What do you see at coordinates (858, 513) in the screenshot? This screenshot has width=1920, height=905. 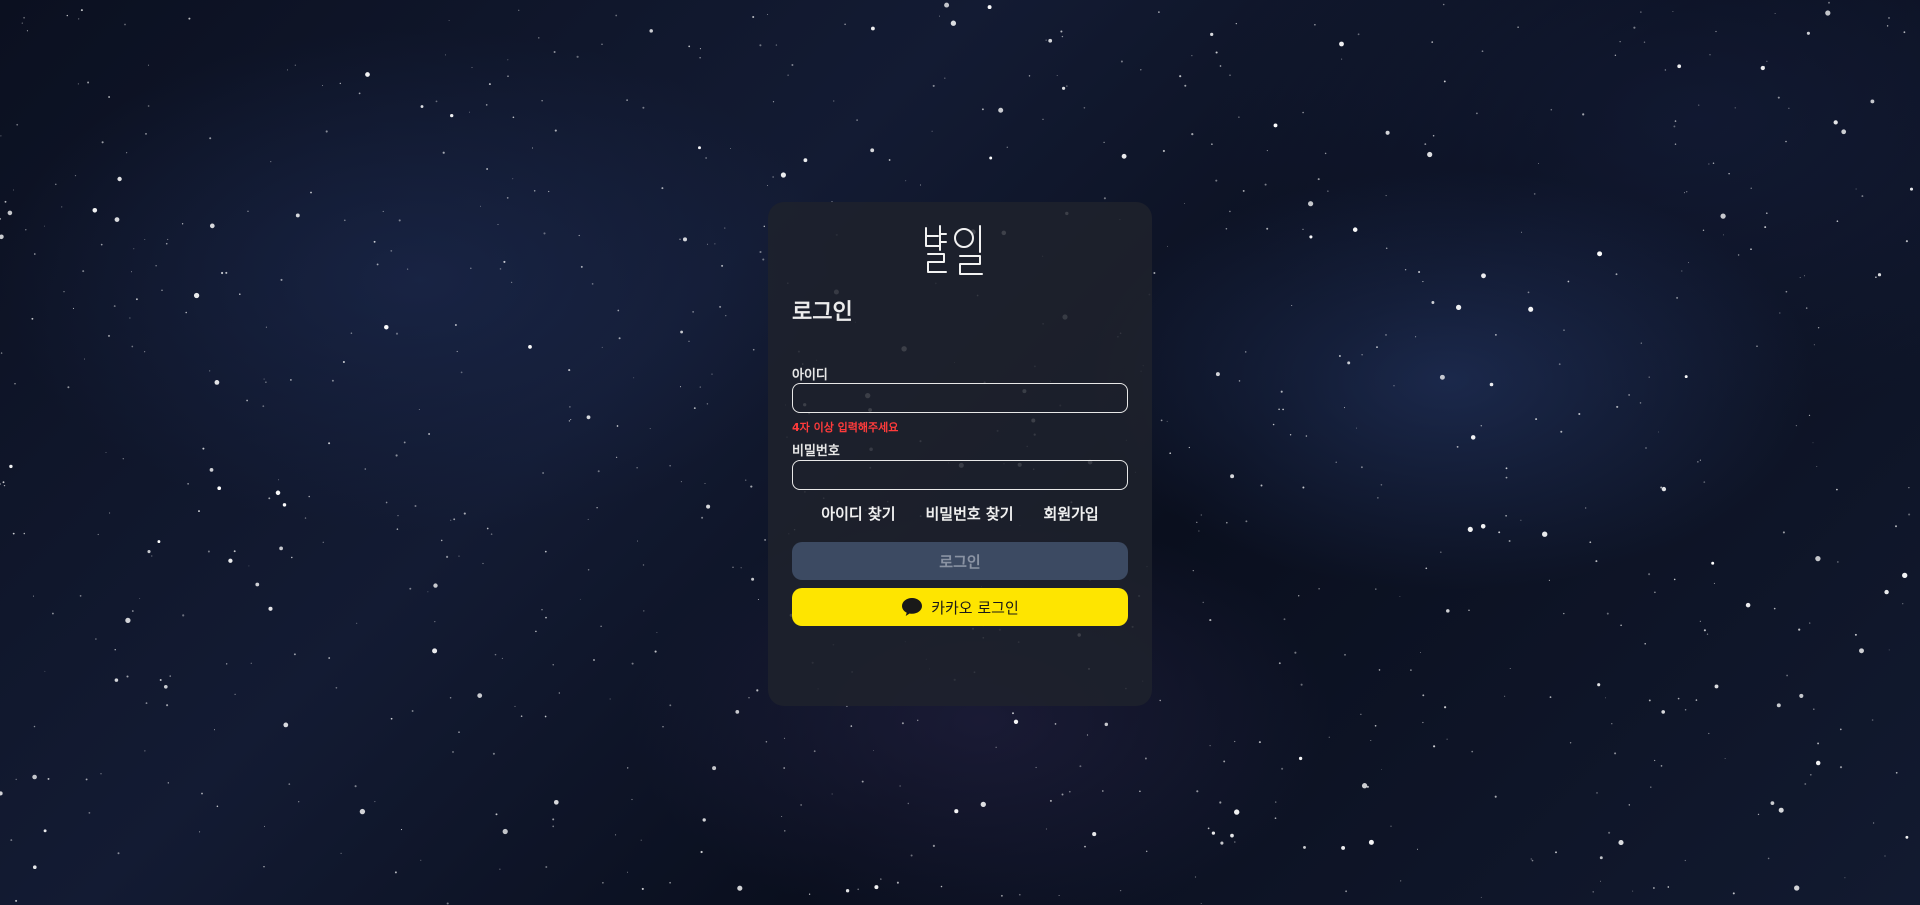 I see `find-id-link: 아이디 찾기` at bounding box center [858, 513].